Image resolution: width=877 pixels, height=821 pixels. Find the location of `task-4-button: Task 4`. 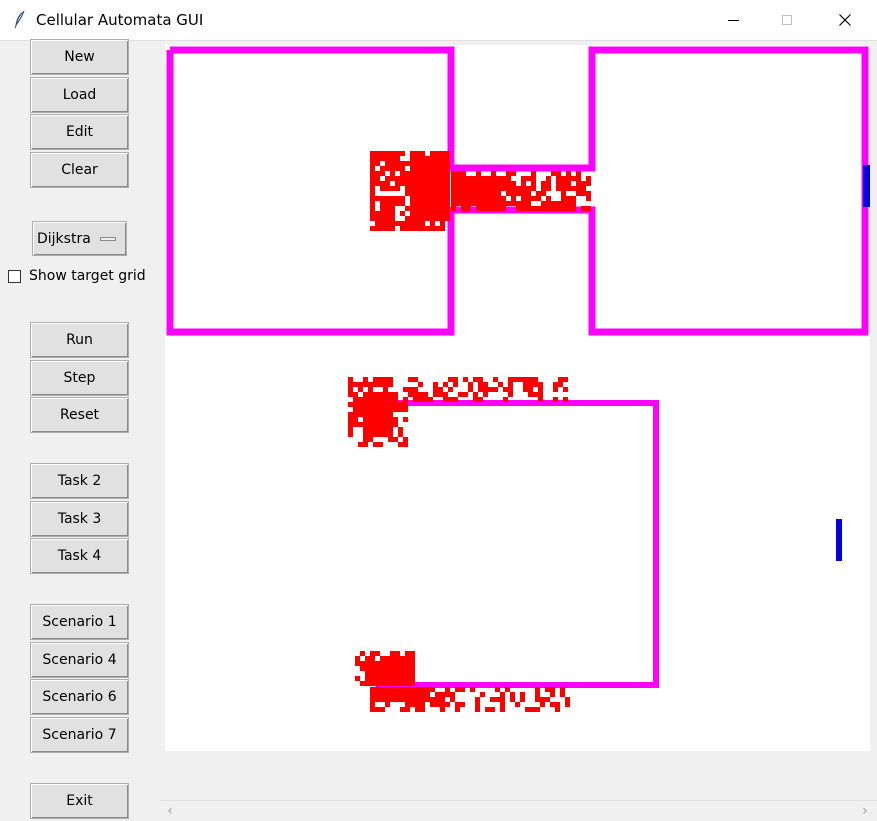

task-4-button: Task 4 is located at coordinates (79, 556).